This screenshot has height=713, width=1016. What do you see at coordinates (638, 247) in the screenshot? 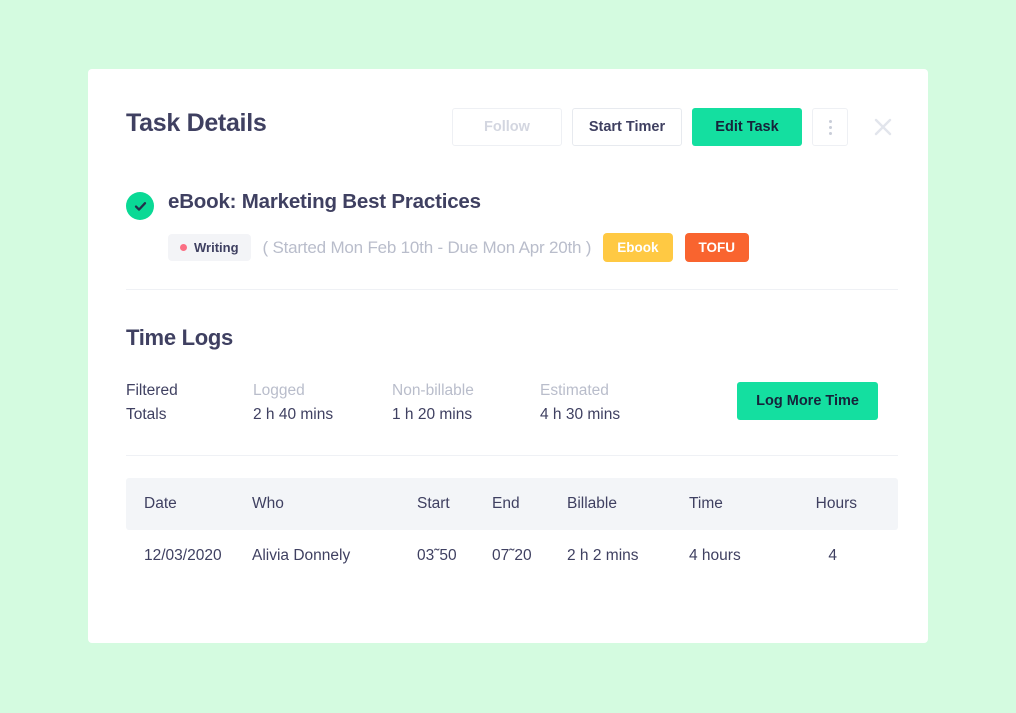
I see `tag-ebook: Ebook` at bounding box center [638, 247].